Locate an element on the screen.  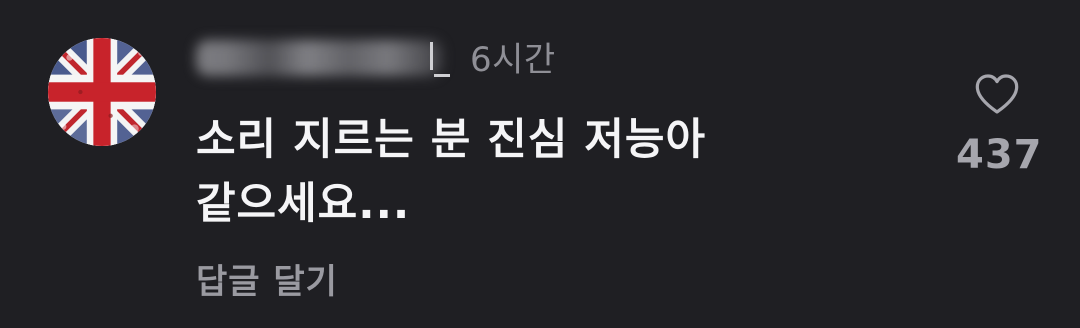
comment-timestamp: 6시간 is located at coordinates (513, 59).